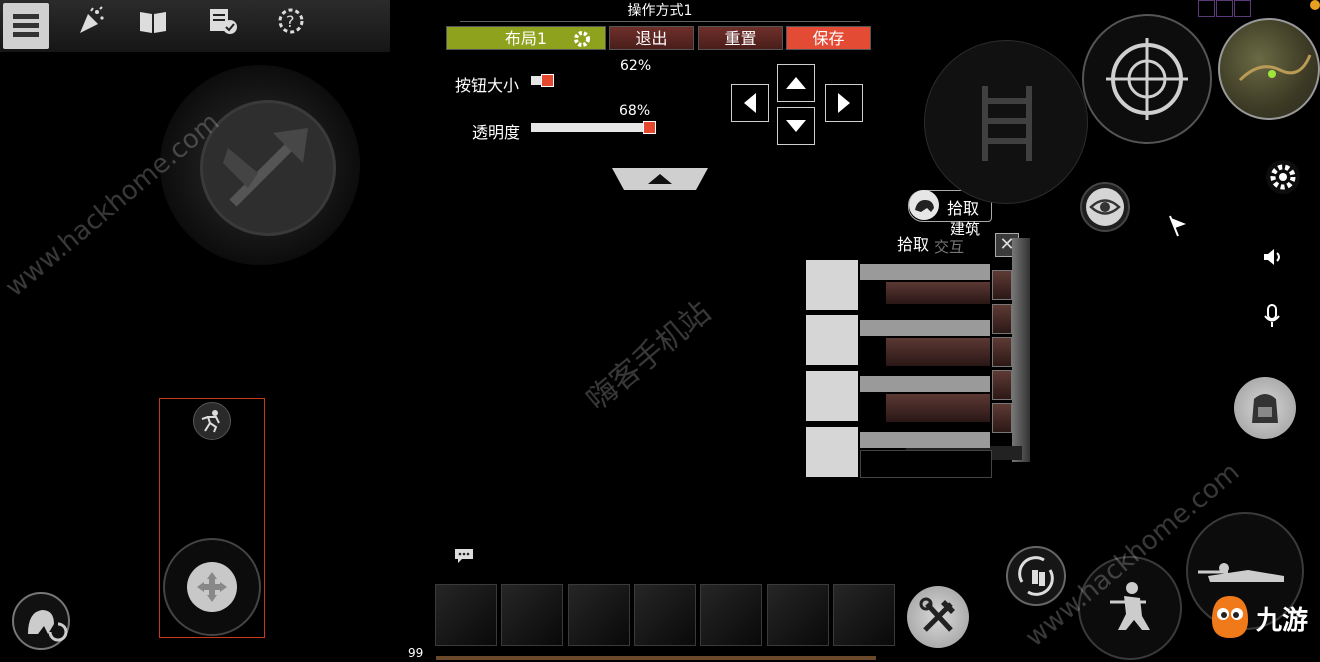  I want to click on opacity-value: 68%, so click(635, 111).